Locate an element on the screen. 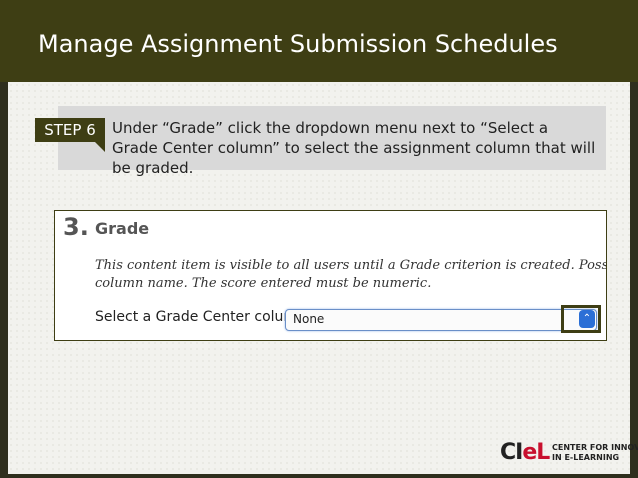  grade-center-column-label: Select a Grade Center column is located at coordinates (200, 317).